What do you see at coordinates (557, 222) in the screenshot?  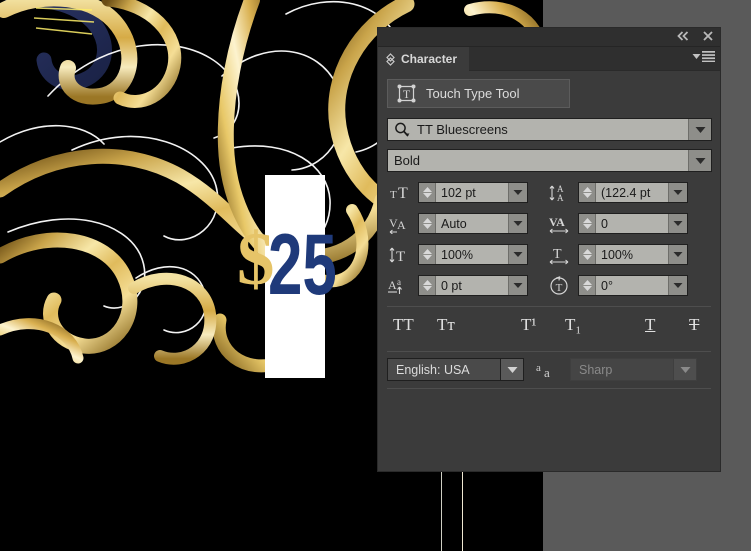 I see `svg-text: VA` at bounding box center [557, 222].